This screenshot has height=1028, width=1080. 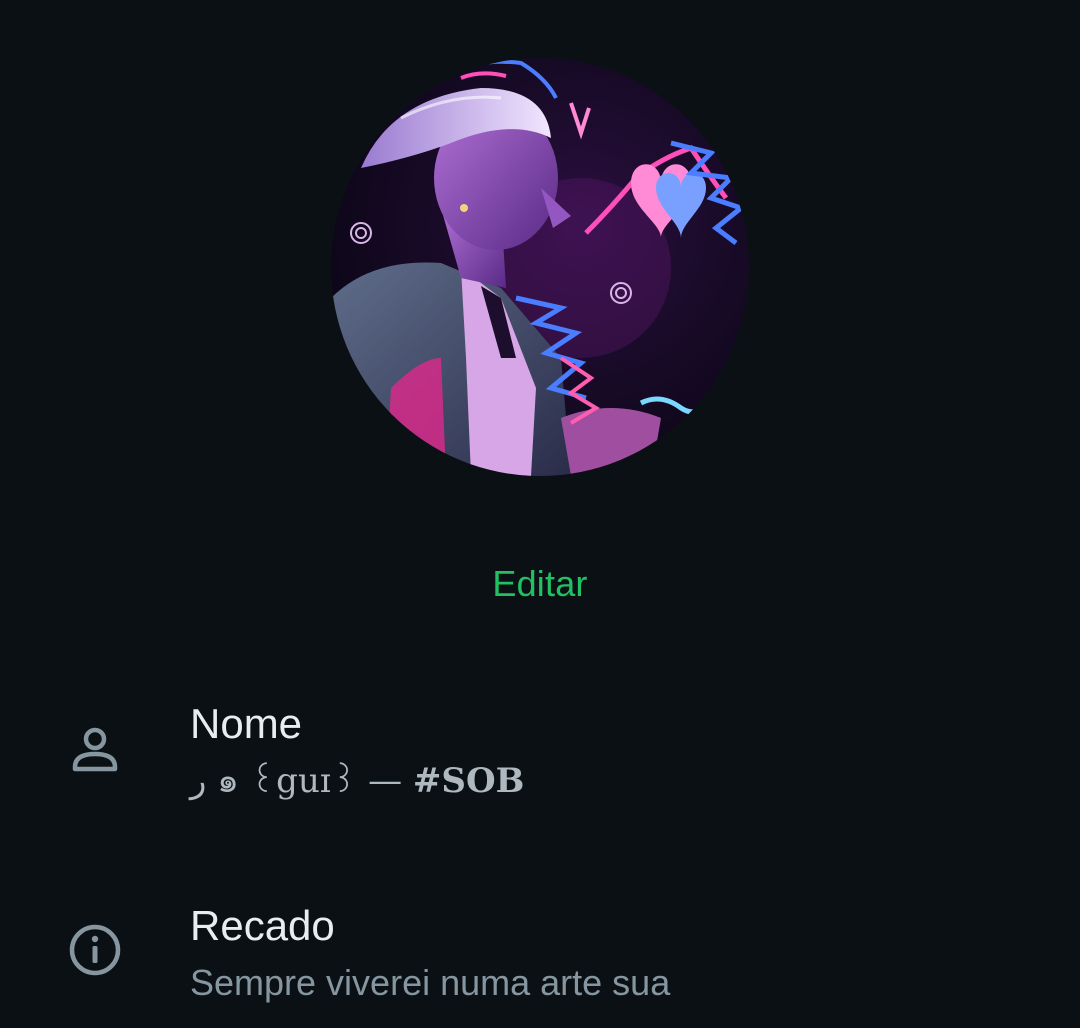 What do you see at coordinates (540, 957) in the screenshot?
I see `status-row: Recado Sempre viverei numa arte sua` at bounding box center [540, 957].